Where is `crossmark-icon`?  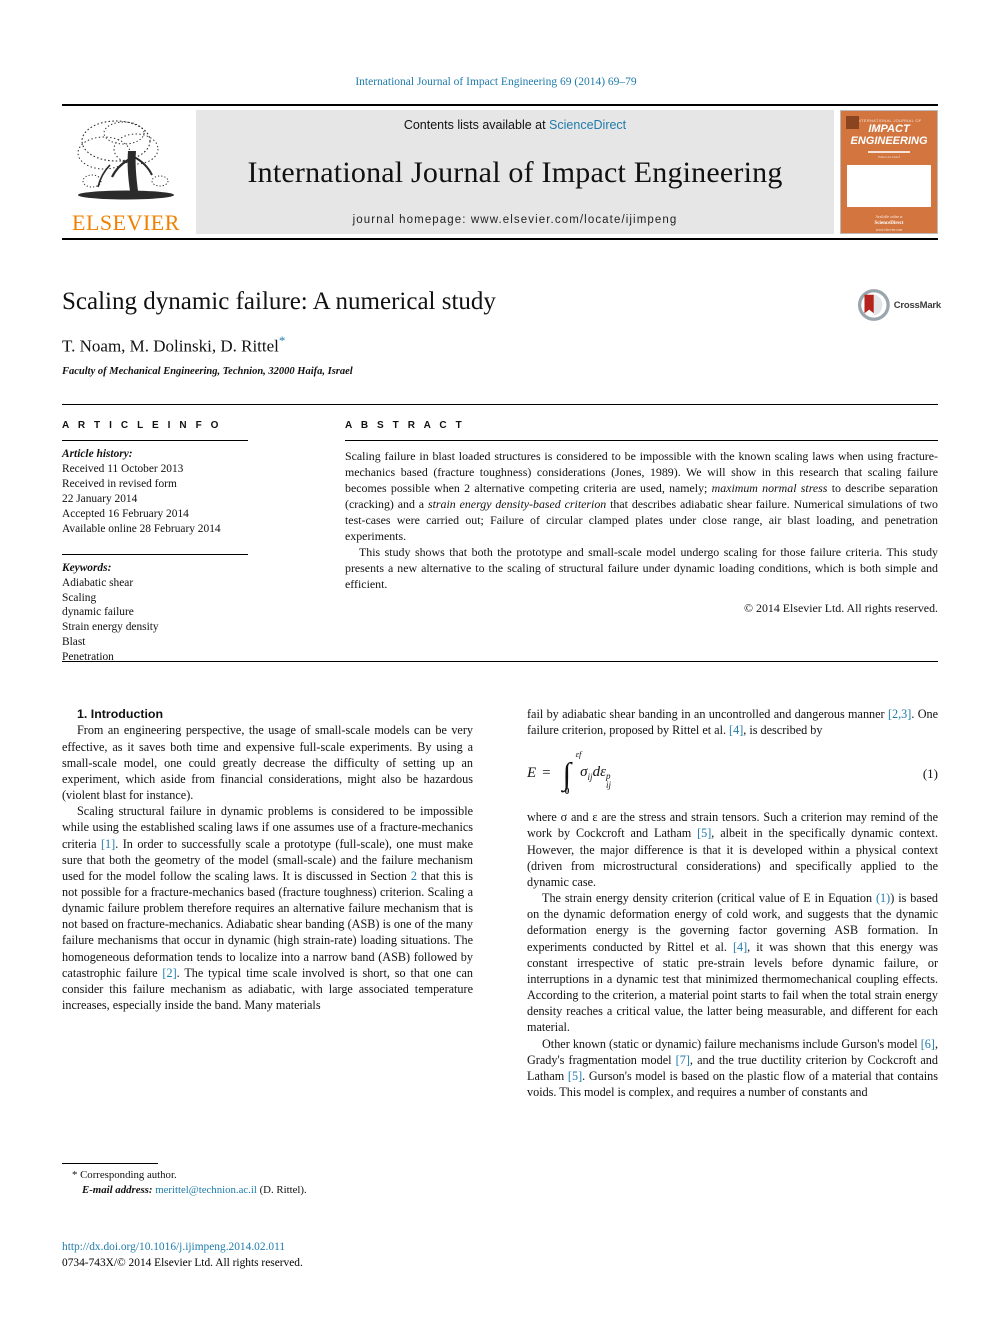
crossmark-icon is located at coordinates (873, 305).